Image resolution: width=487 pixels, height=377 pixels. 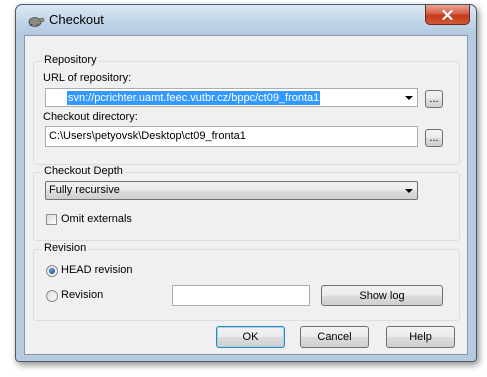 I want to click on cancel-button: Cancel, so click(x=334, y=337).